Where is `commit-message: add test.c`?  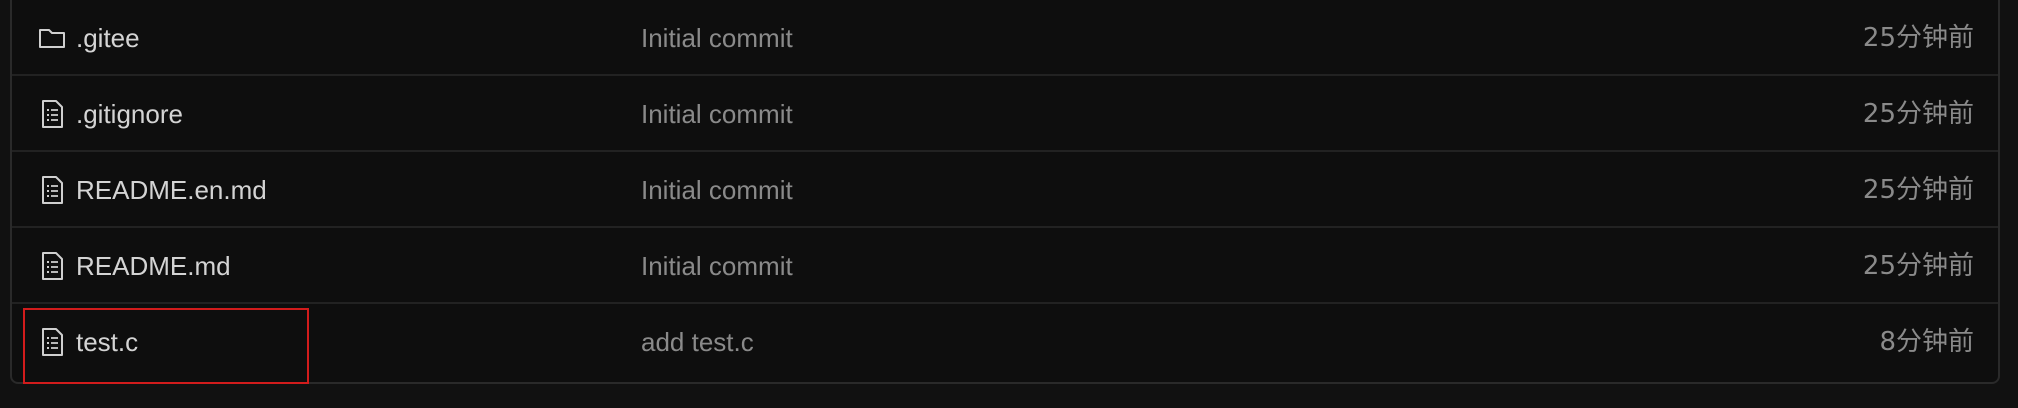 commit-message: add test.c is located at coordinates (697, 342).